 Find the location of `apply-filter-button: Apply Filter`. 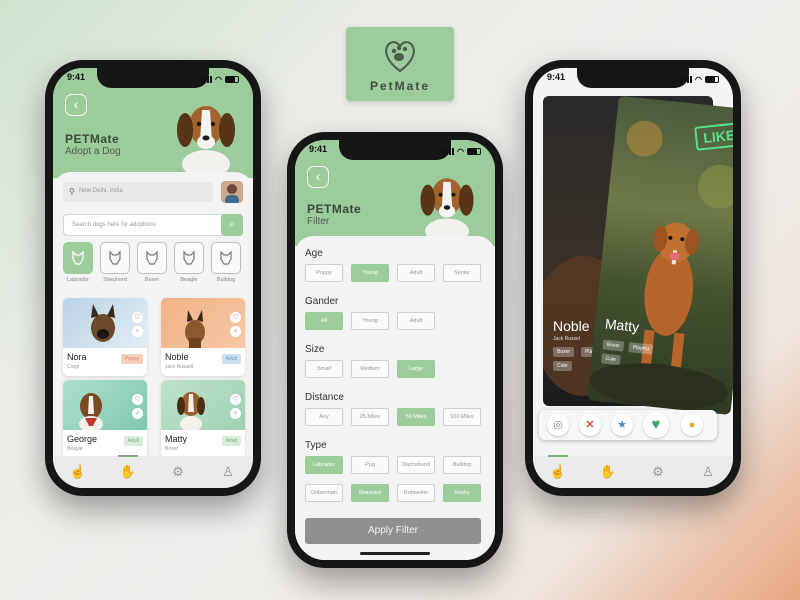

apply-filter-button: Apply Filter is located at coordinates (393, 531).